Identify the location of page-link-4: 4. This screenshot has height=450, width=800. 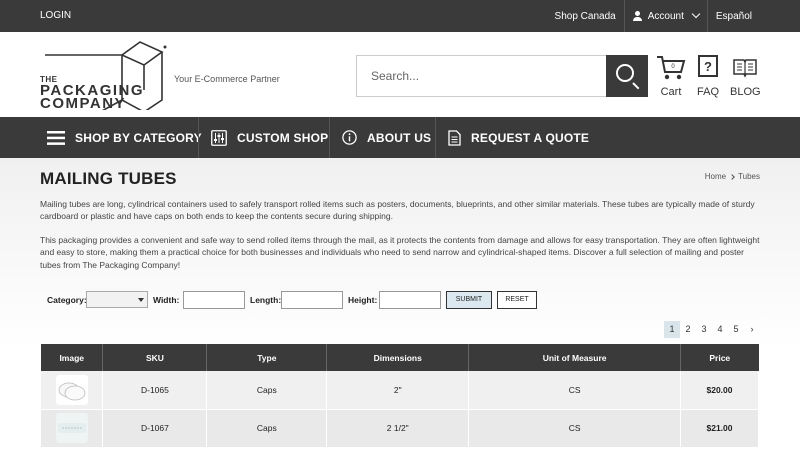
(720, 329).